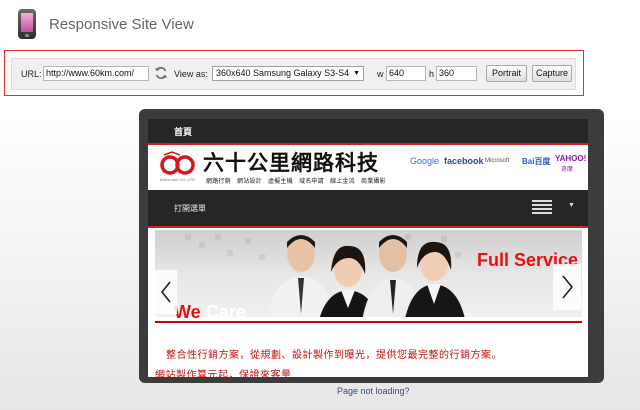  What do you see at coordinates (567, 170) in the screenshot?
I see `yahoo-sub-logo: 奇摩` at bounding box center [567, 170].